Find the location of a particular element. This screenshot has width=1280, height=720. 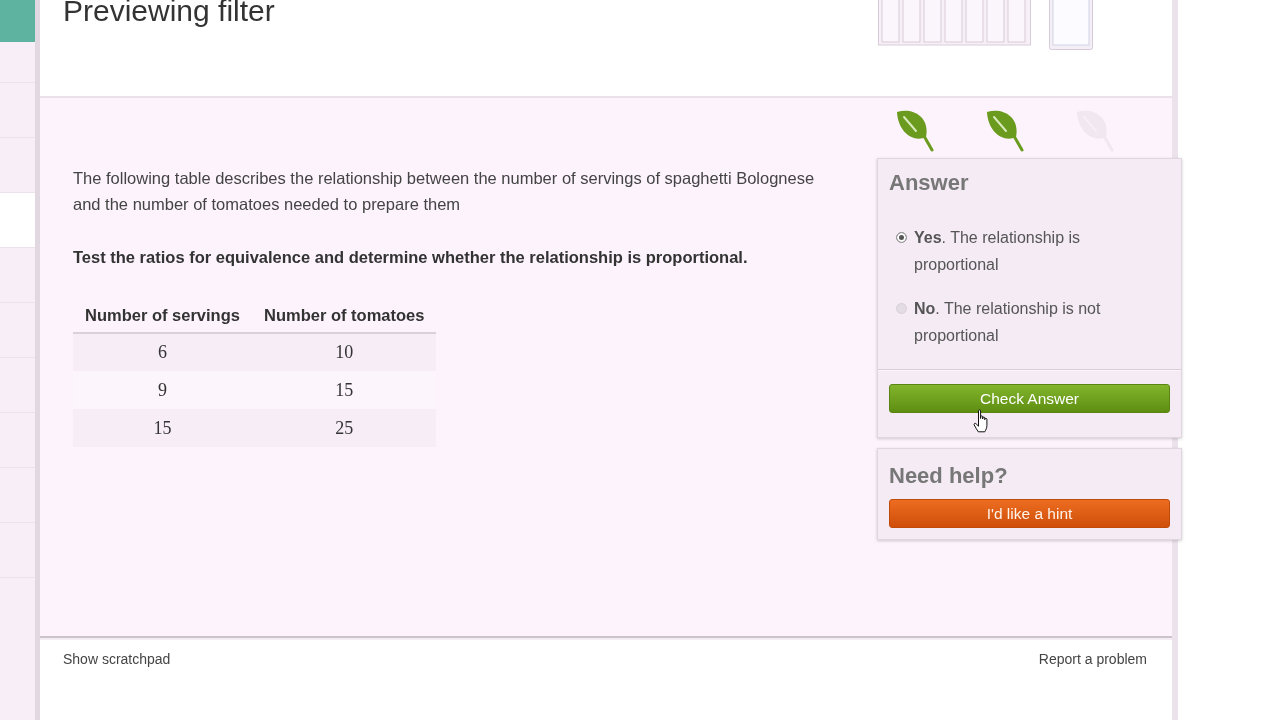

hand-cursor-icon is located at coordinates (982, 421).